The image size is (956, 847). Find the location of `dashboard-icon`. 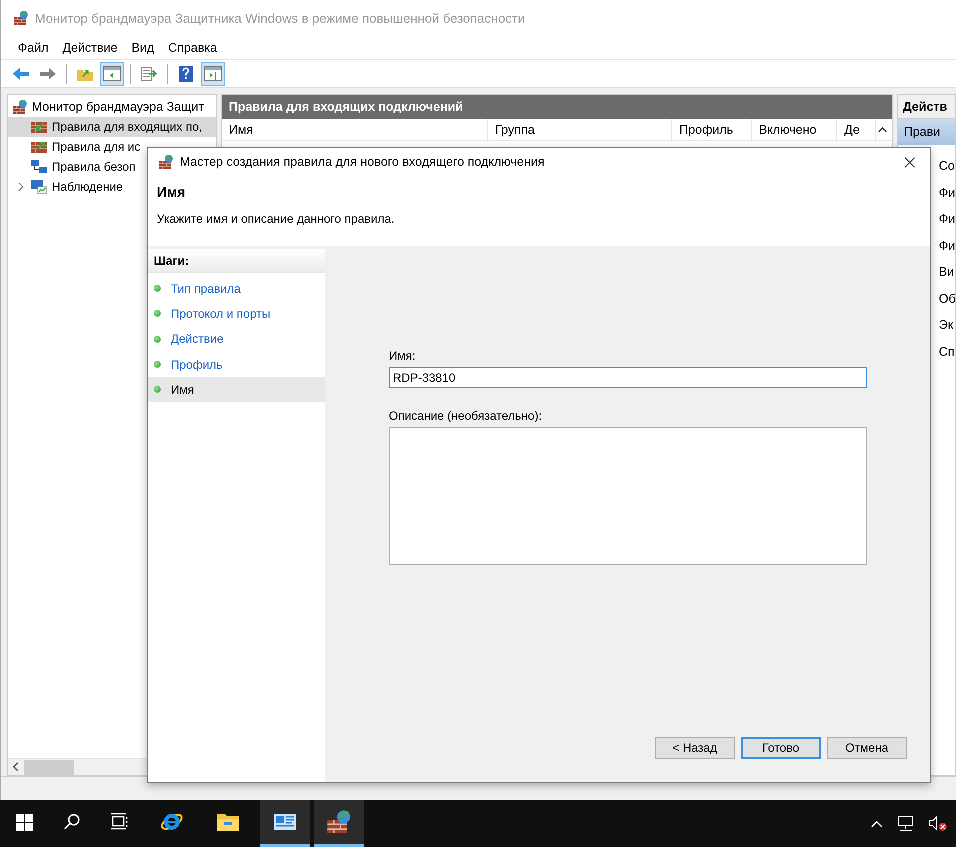

dashboard-icon is located at coordinates (285, 822).